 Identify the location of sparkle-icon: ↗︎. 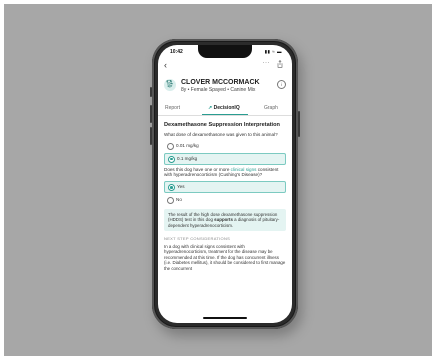
(210, 108).